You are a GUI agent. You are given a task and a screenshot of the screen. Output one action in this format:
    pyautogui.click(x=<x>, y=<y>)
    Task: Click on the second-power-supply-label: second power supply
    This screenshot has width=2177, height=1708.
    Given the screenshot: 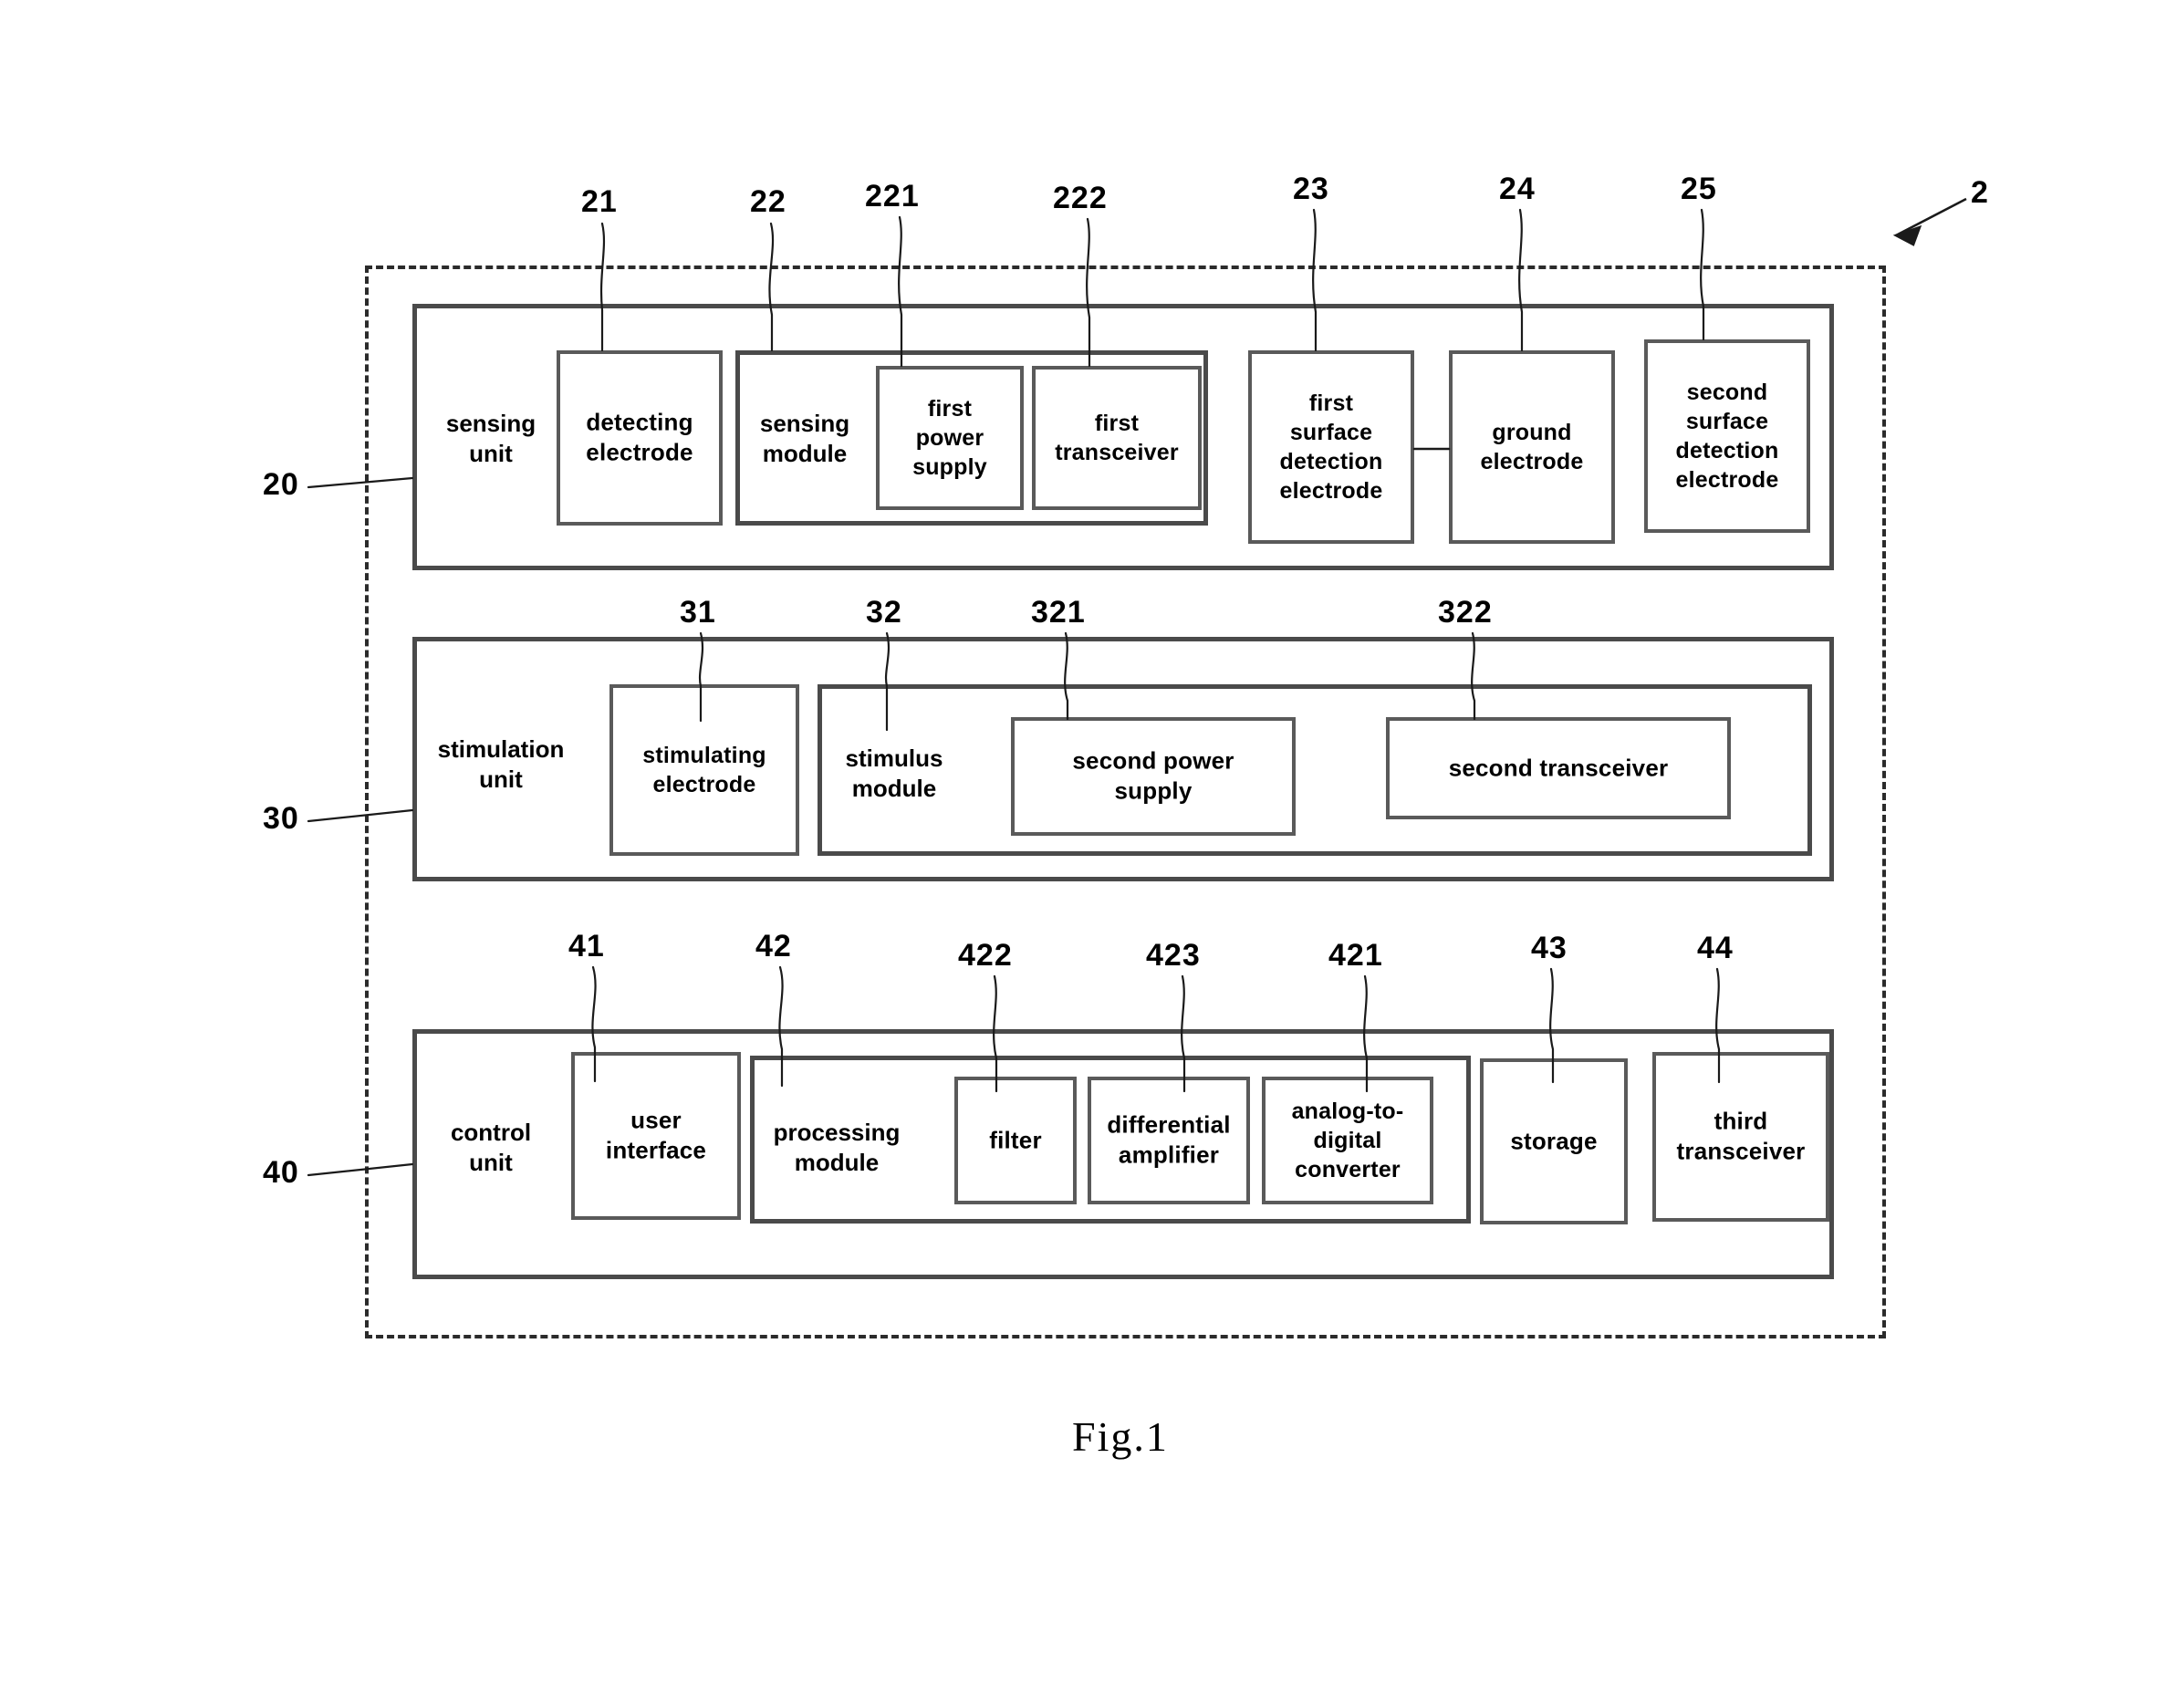 What is the action you would take?
    pyautogui.click(x=1153, y=775)
    